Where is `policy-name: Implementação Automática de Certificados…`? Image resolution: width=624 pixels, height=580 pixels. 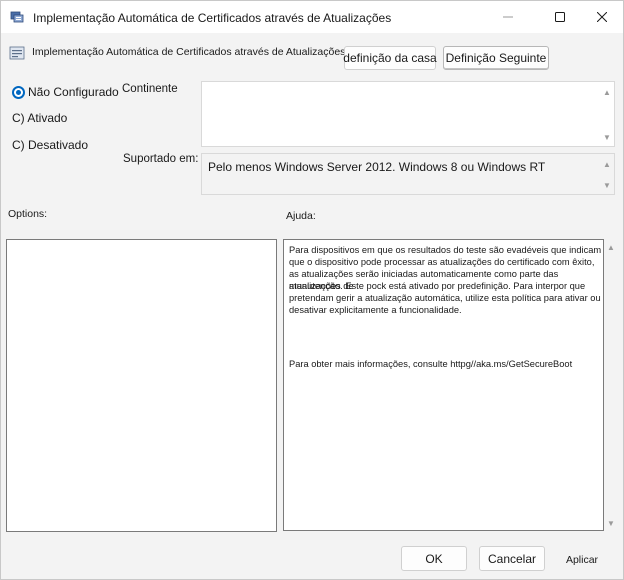 policy-name: Implementação Automática de Certificados… is located at coordinates (189, 52).